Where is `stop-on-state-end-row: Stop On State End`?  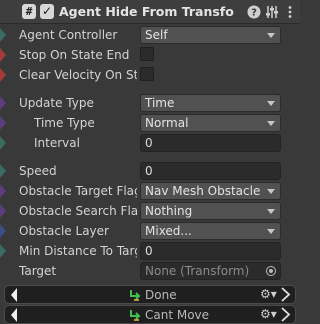
stop-on-state-end-row: Stop On State End is located at coordinates (150, 55).